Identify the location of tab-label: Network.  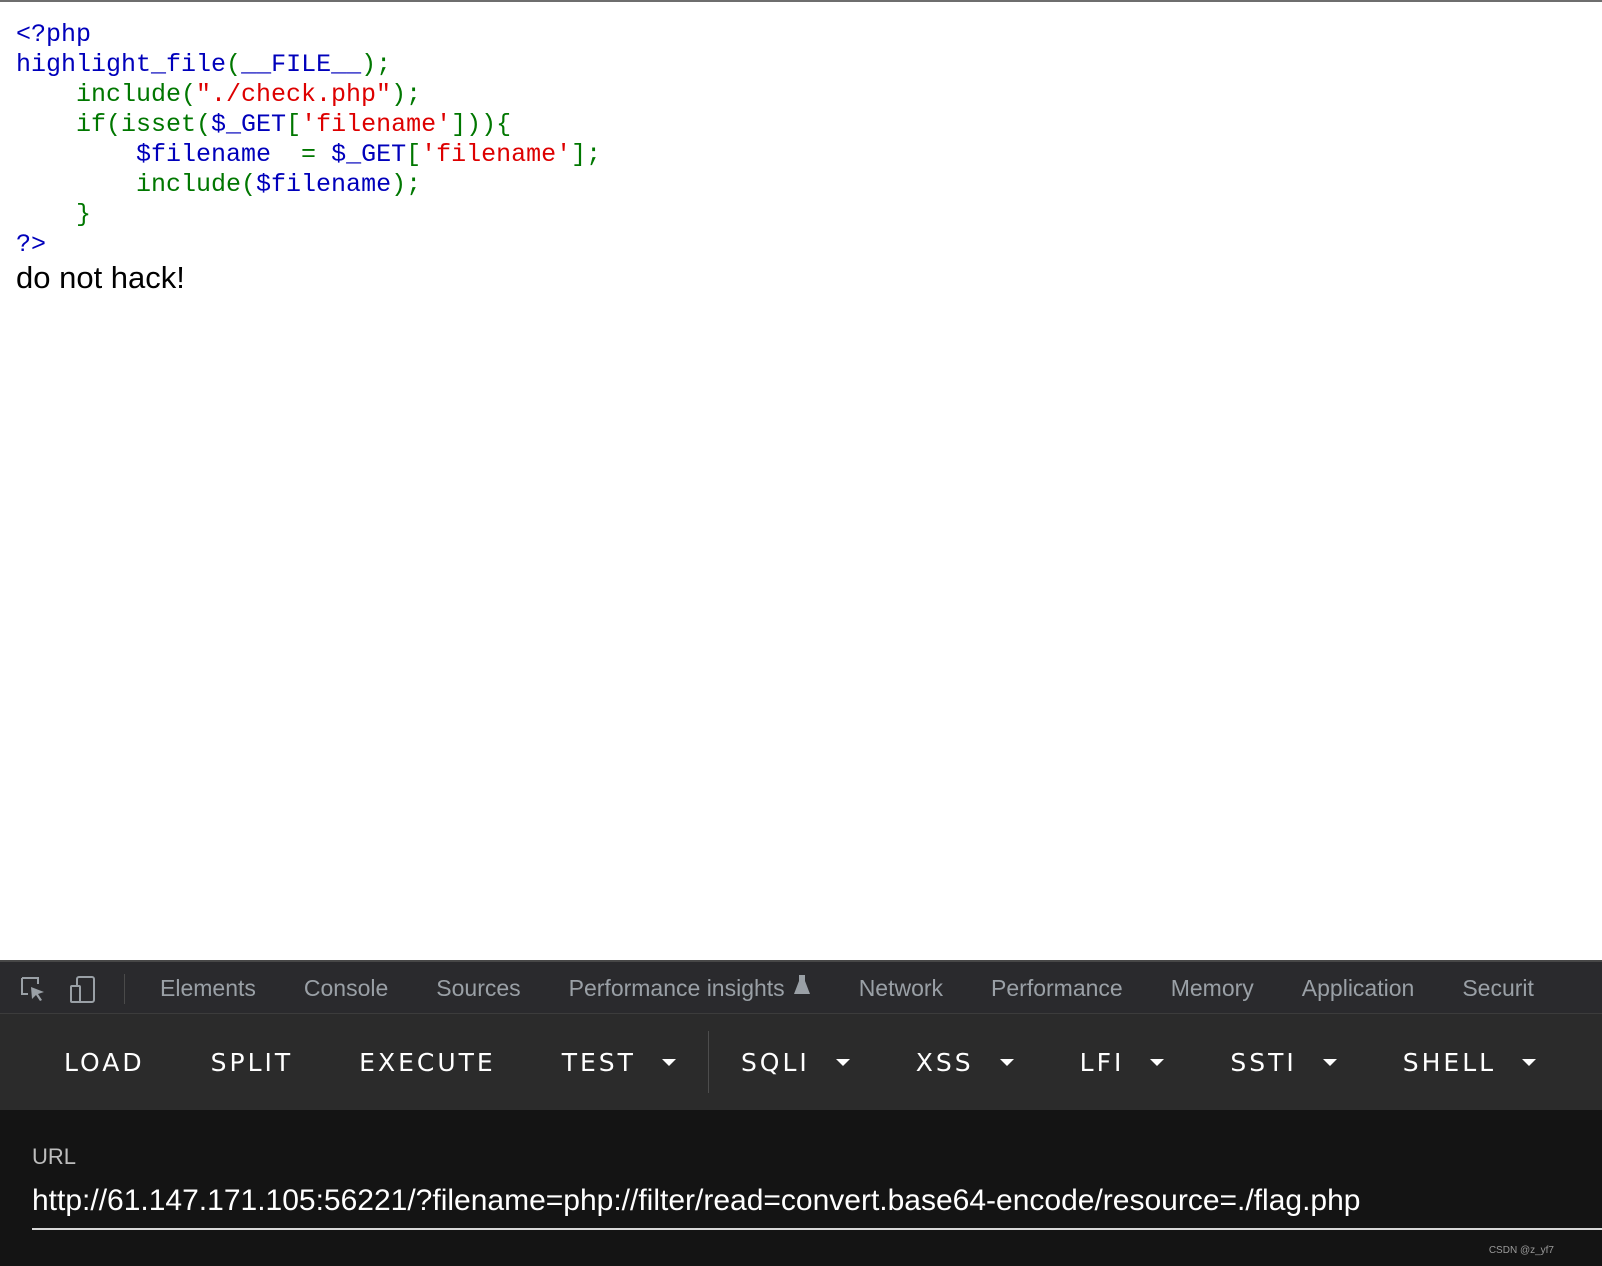
(901, 987).